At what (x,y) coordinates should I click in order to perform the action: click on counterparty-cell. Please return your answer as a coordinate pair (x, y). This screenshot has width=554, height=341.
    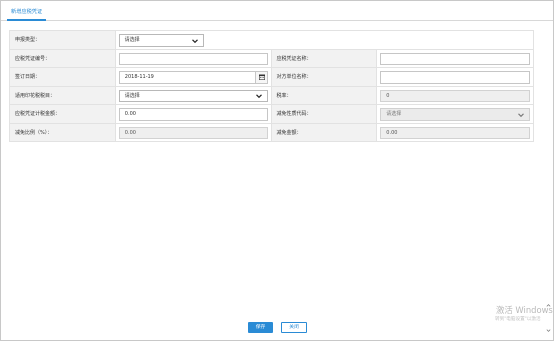
    Looking at the image, I should click on (455, 77).